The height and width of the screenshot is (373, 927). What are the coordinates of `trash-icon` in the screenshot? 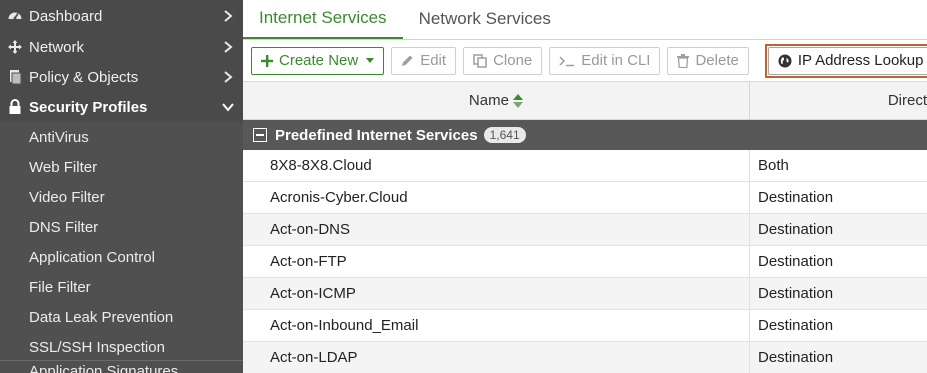 It's located at (683, 60).